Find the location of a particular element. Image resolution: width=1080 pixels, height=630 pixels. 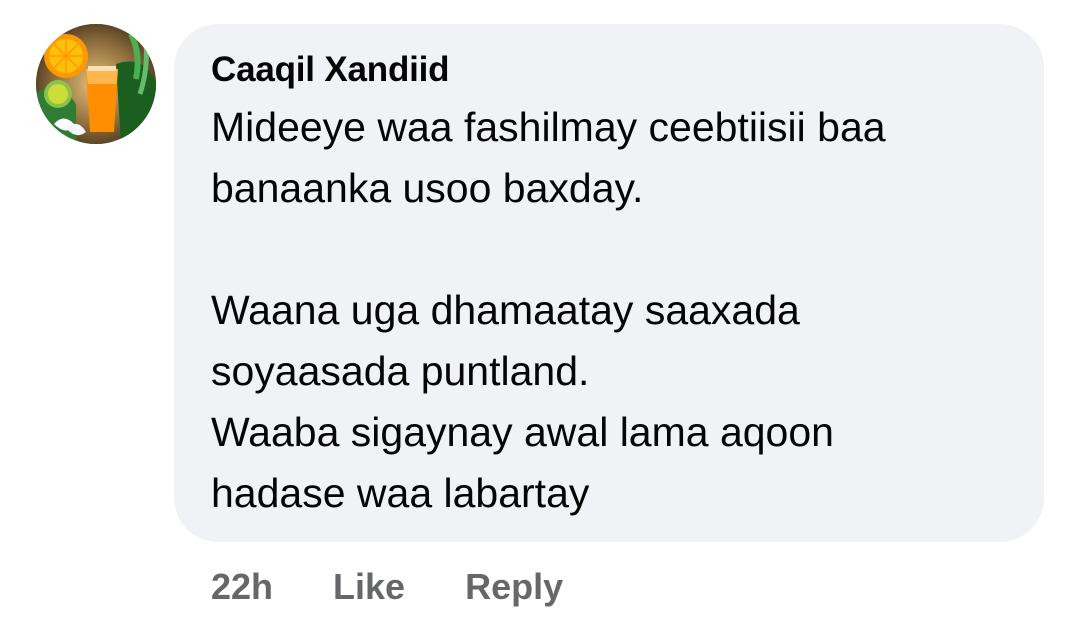

comment-author: Caaqil Xandiid is located at coordinates (609, 70).